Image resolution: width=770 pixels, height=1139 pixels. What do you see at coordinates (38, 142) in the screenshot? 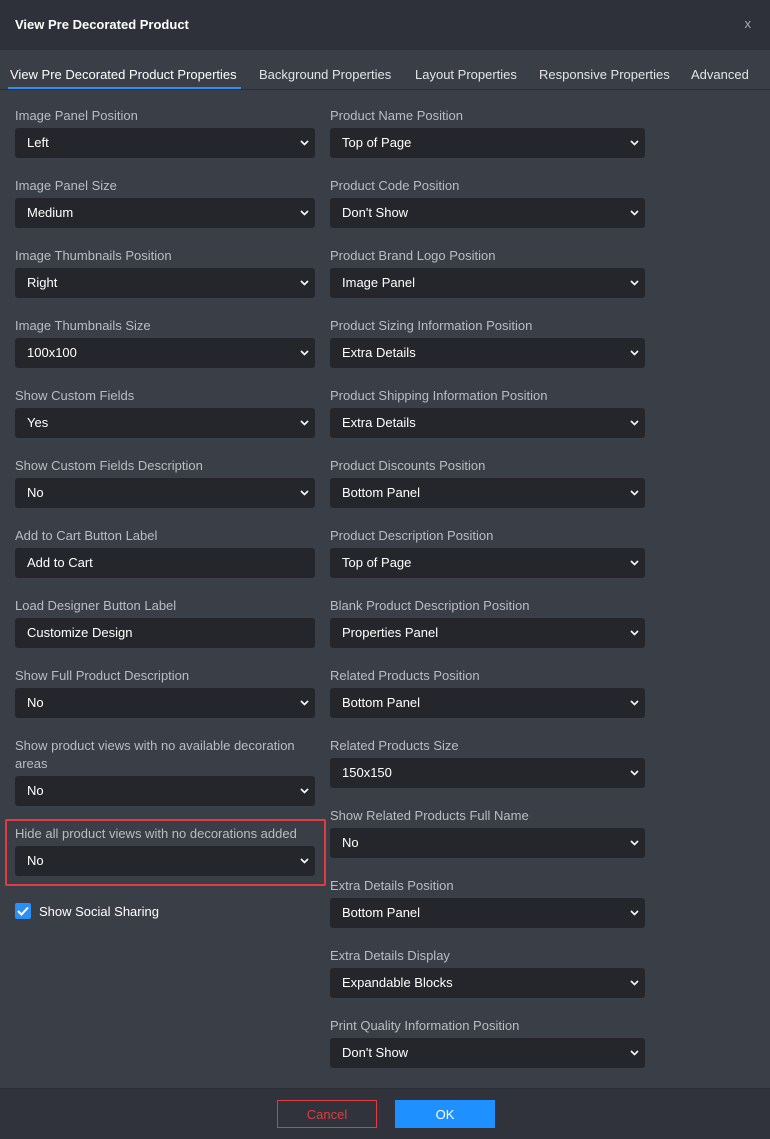
I see `select-value: Left` at bounding box center [38, 142].